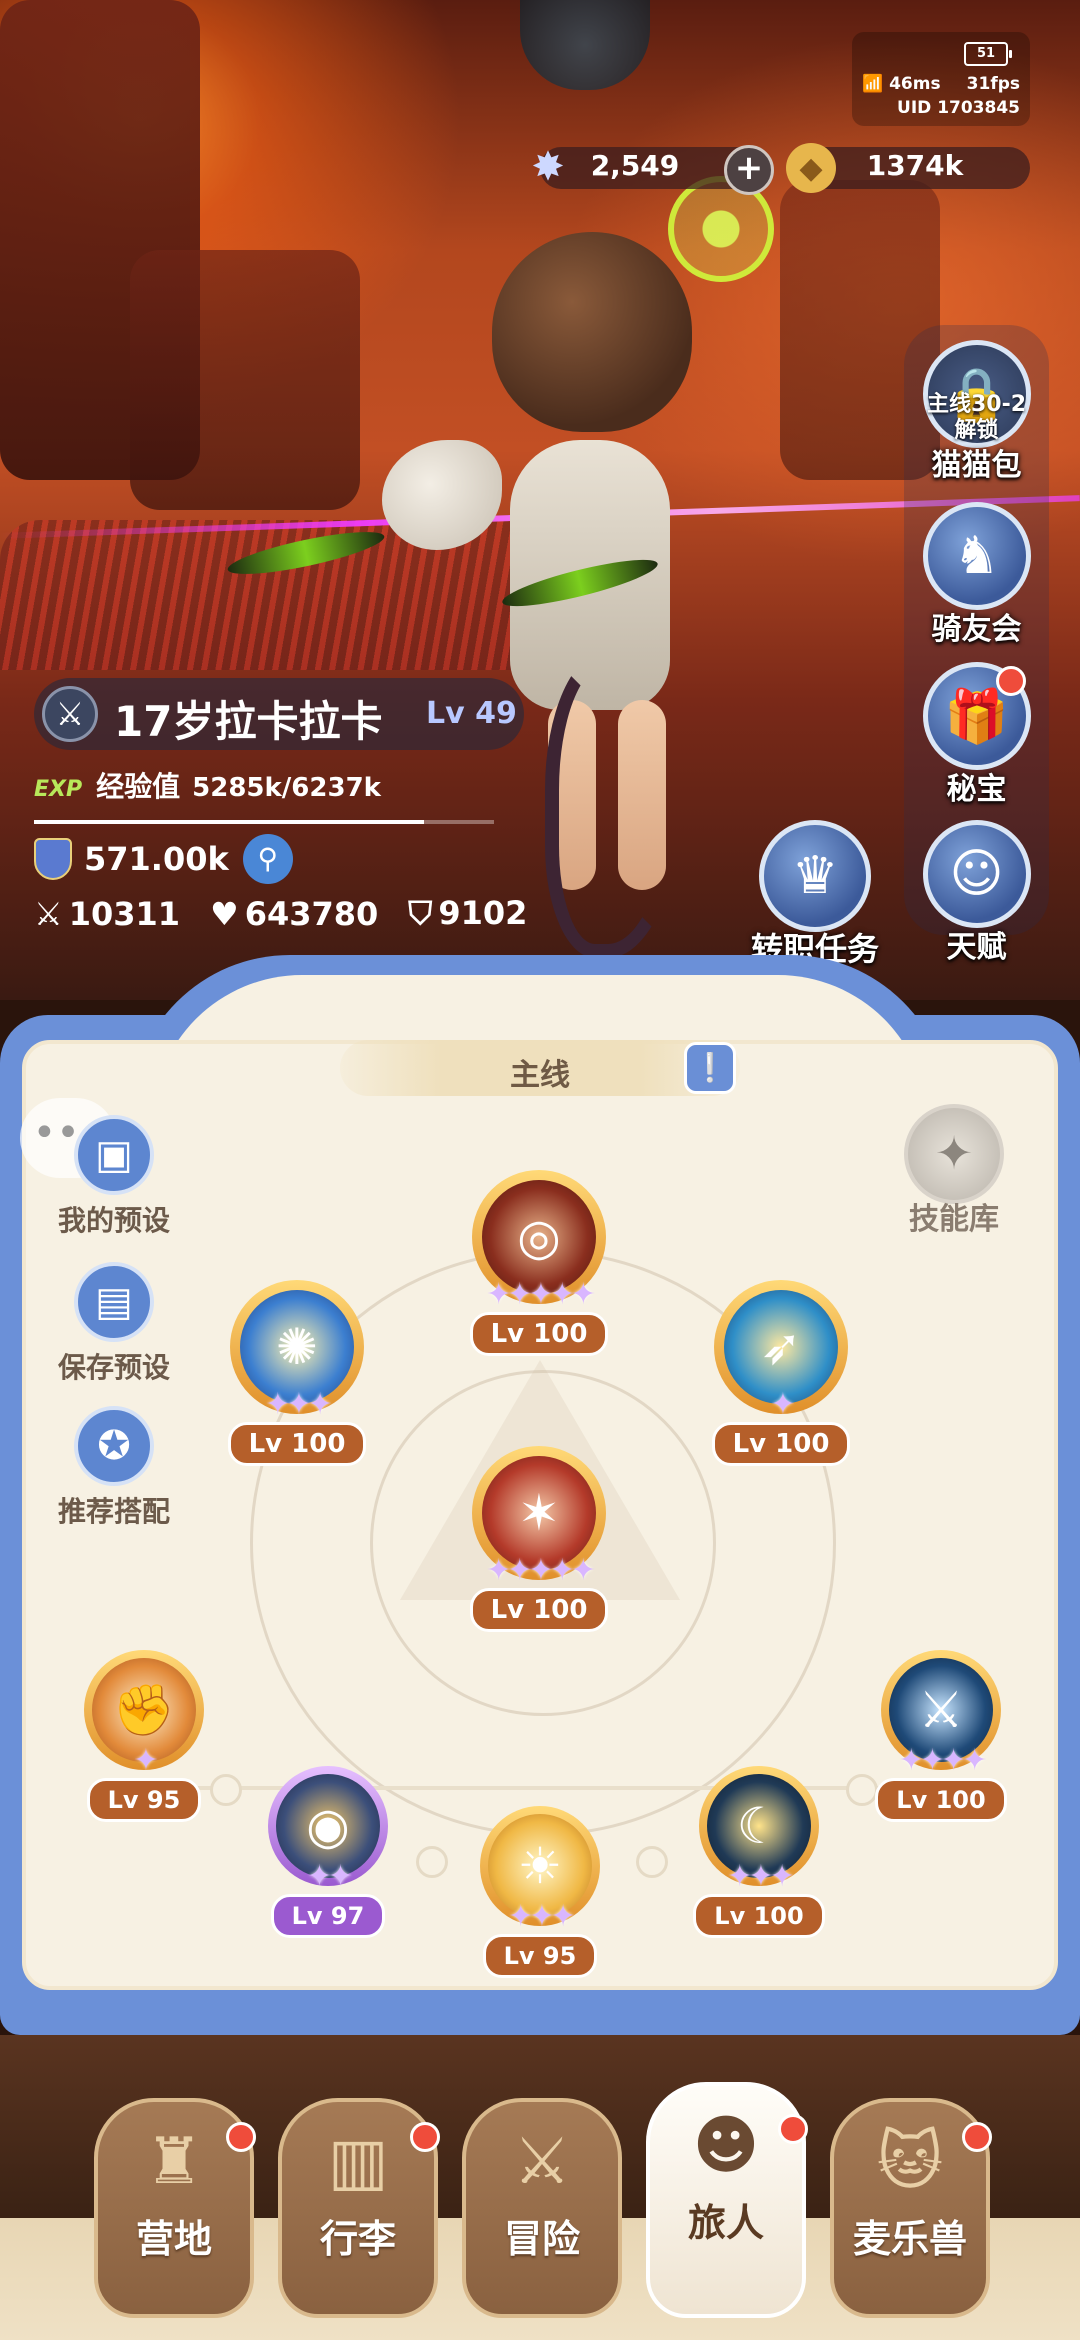 Image resolution: width=1080 pixels, height=2340 pixels. Describe the element at coordinates (124, 913) in the screenshot. I see `attack-value: 10311` at that location.